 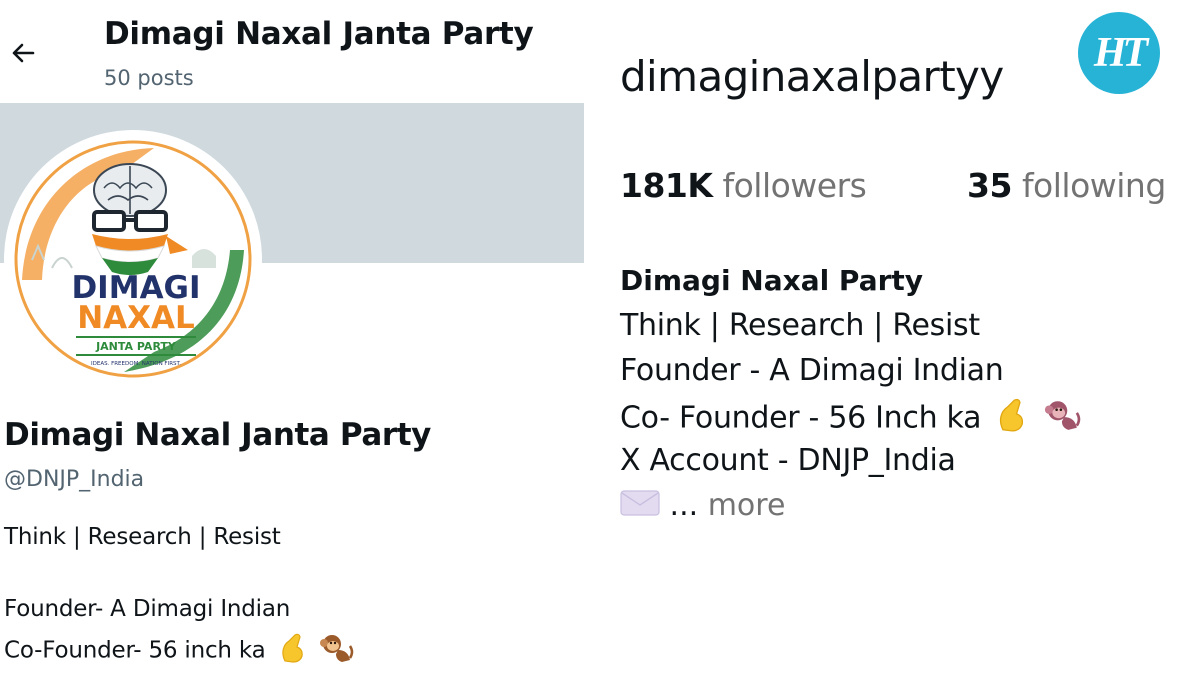 What do you see at coordinates (788, 460) in the screenshot?
I see `instagram-bio-line-4: X Account - DNJP_India` at bounding box center [788, 460].